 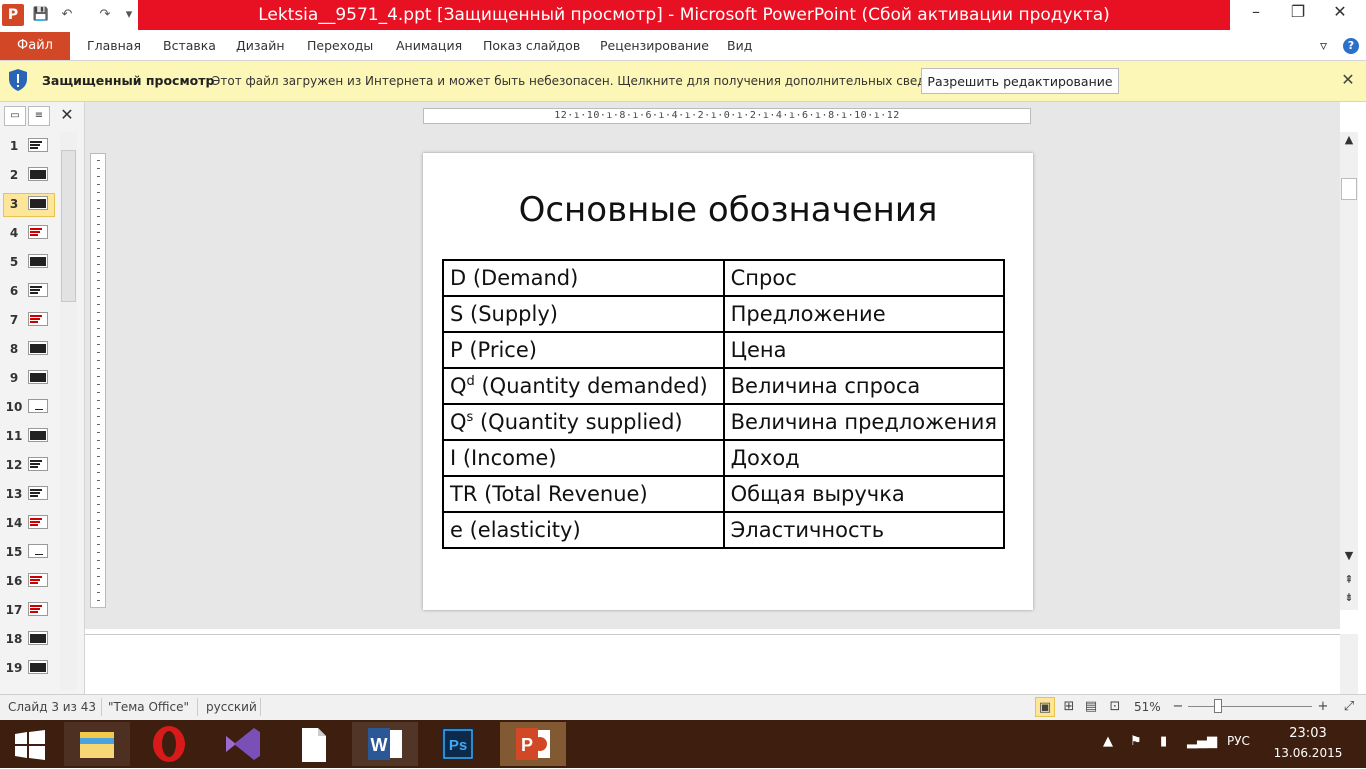 I want to click on zoom-in-icon: +, so click(x=1323, y=707).